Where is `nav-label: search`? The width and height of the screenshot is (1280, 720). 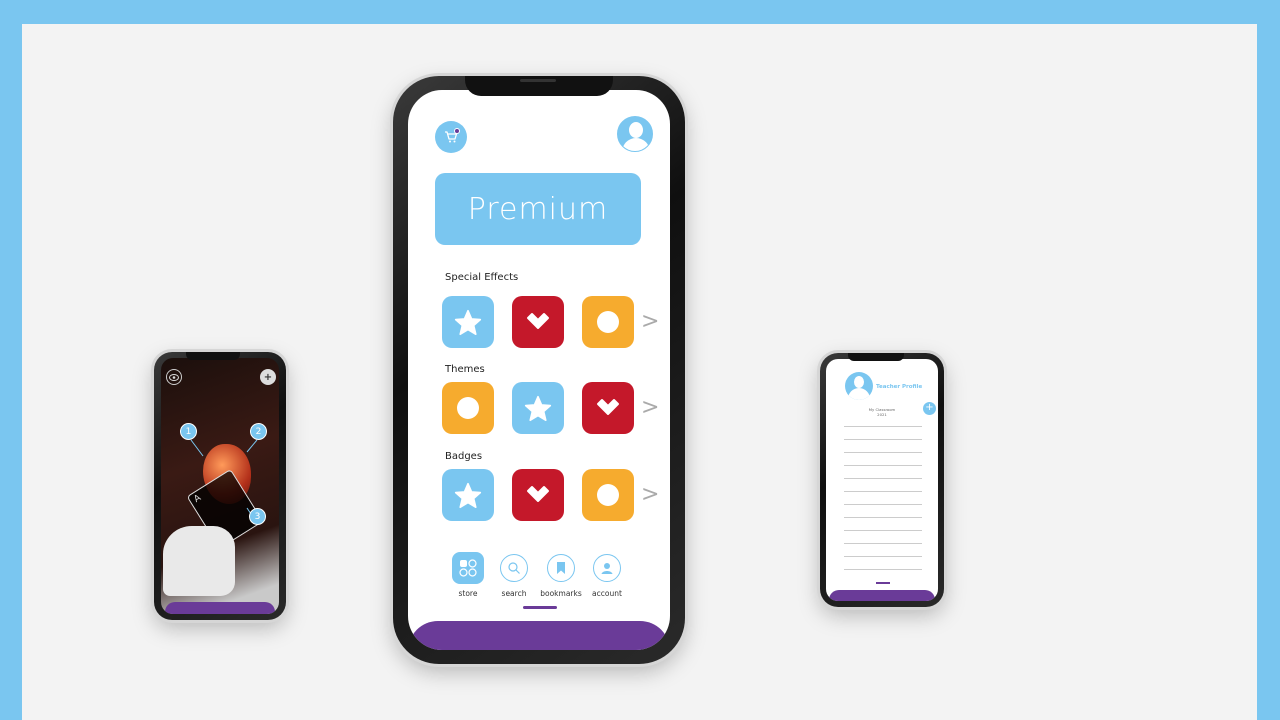
nav-label: search is located at coordinates (514, 593).